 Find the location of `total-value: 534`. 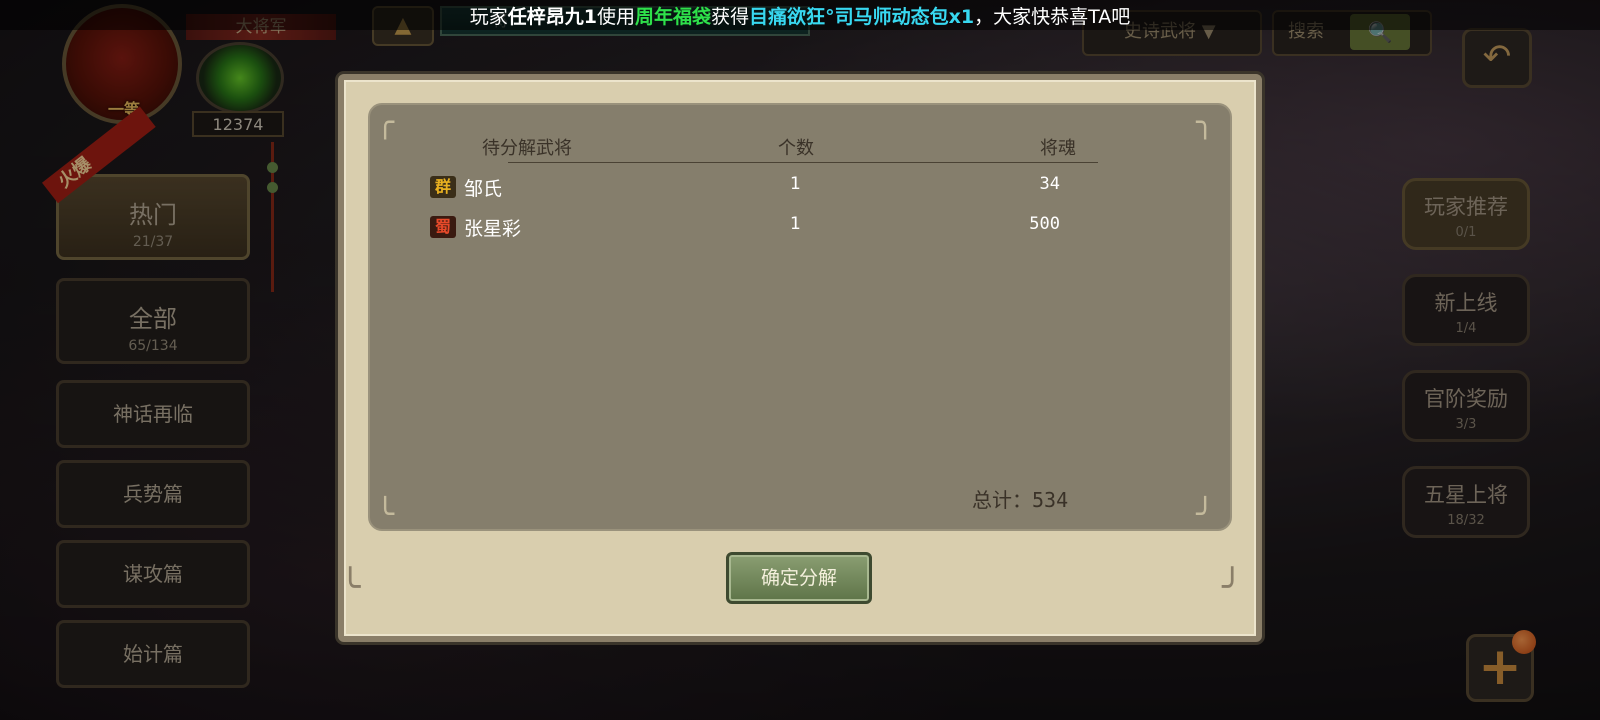

total-value: 534 is located at coordinates (1050, 500).